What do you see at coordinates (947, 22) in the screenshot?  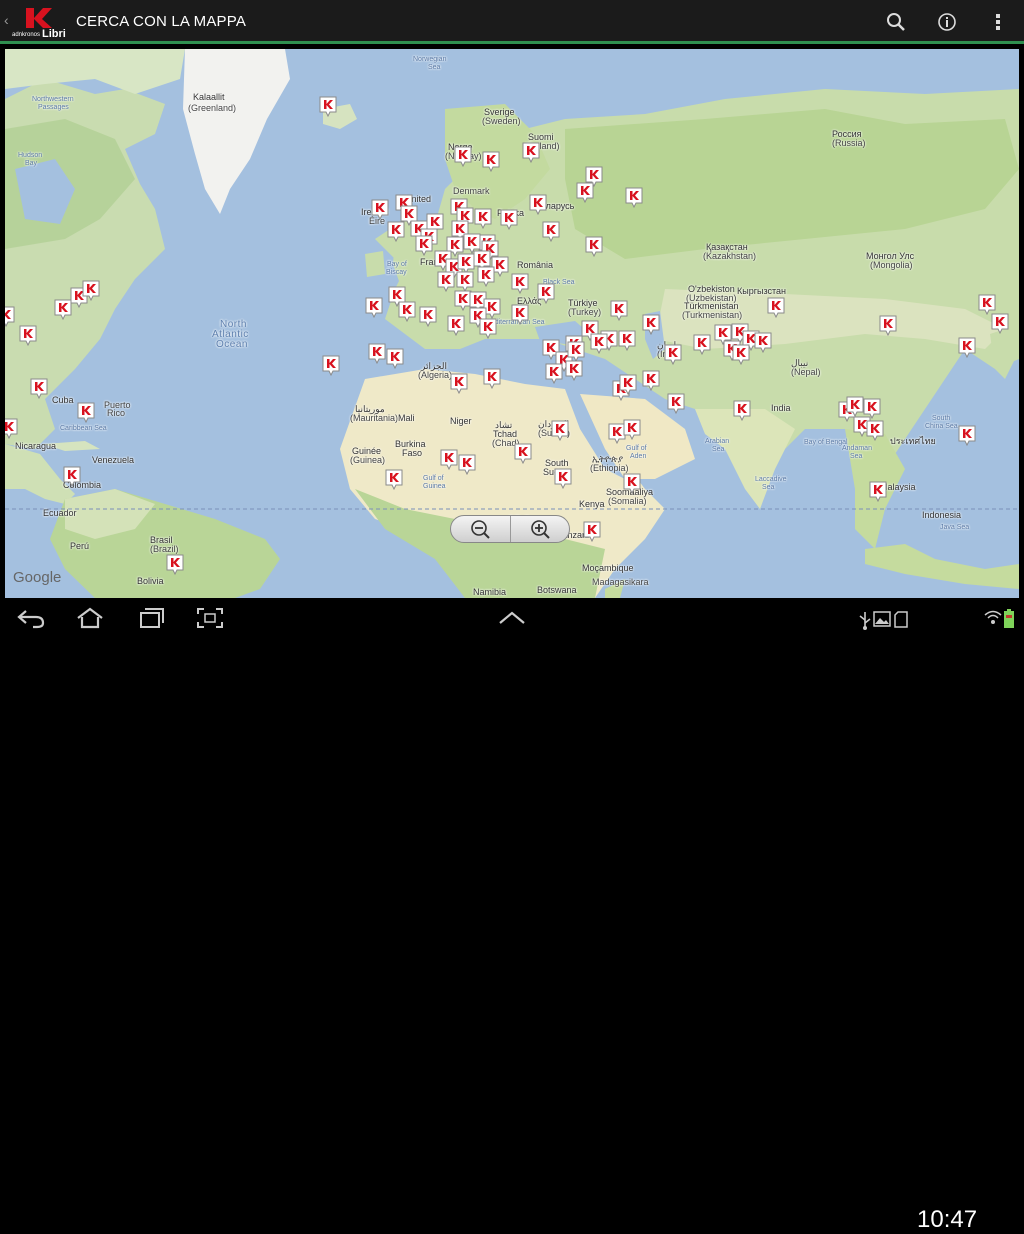 I see `info-icon` at bounding box center [947, 22].